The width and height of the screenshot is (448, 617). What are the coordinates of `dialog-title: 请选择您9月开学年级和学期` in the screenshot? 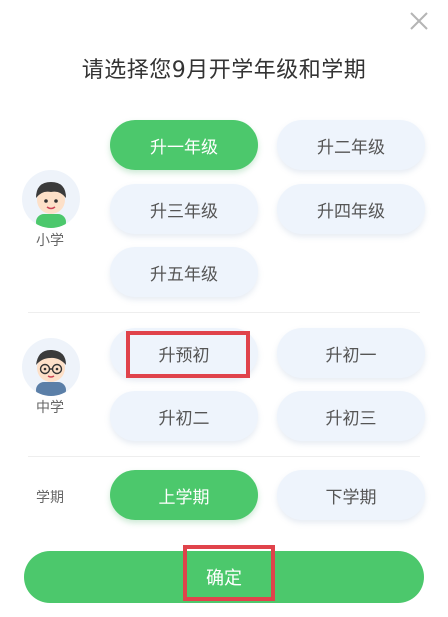 It's located at (224, 70).